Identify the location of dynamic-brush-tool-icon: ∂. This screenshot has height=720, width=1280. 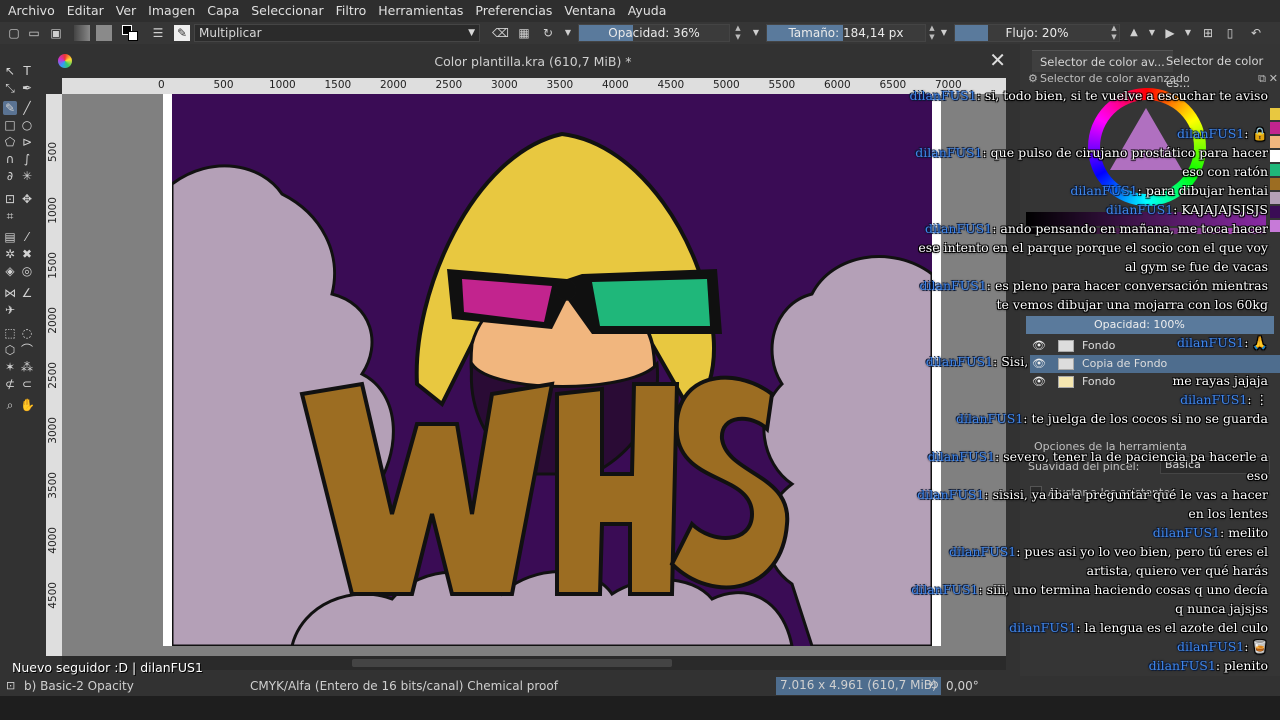
(10, 176).